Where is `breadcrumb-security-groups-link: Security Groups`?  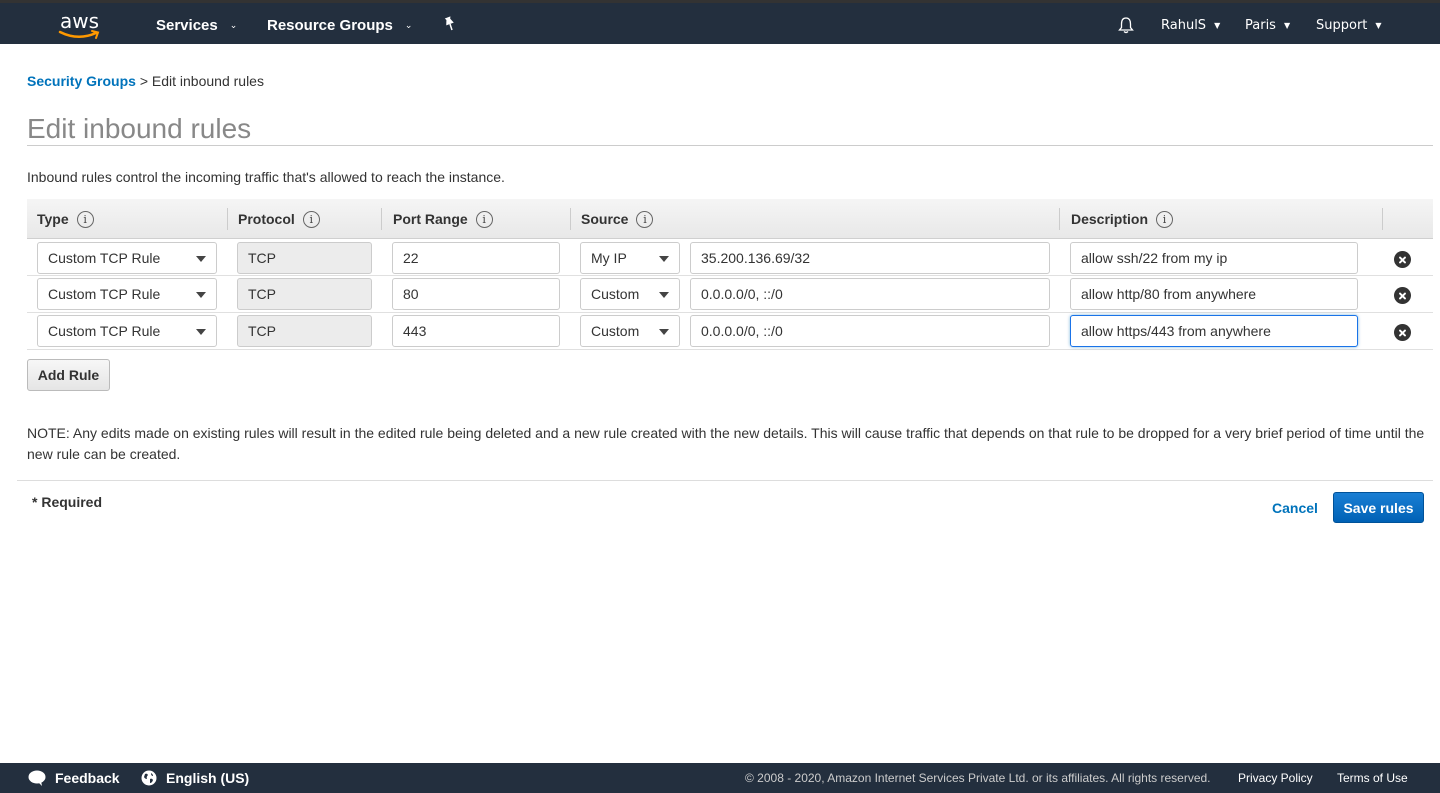
breadcrumb-security-groups-link: Security Groups is located at coordinates (81, 81).